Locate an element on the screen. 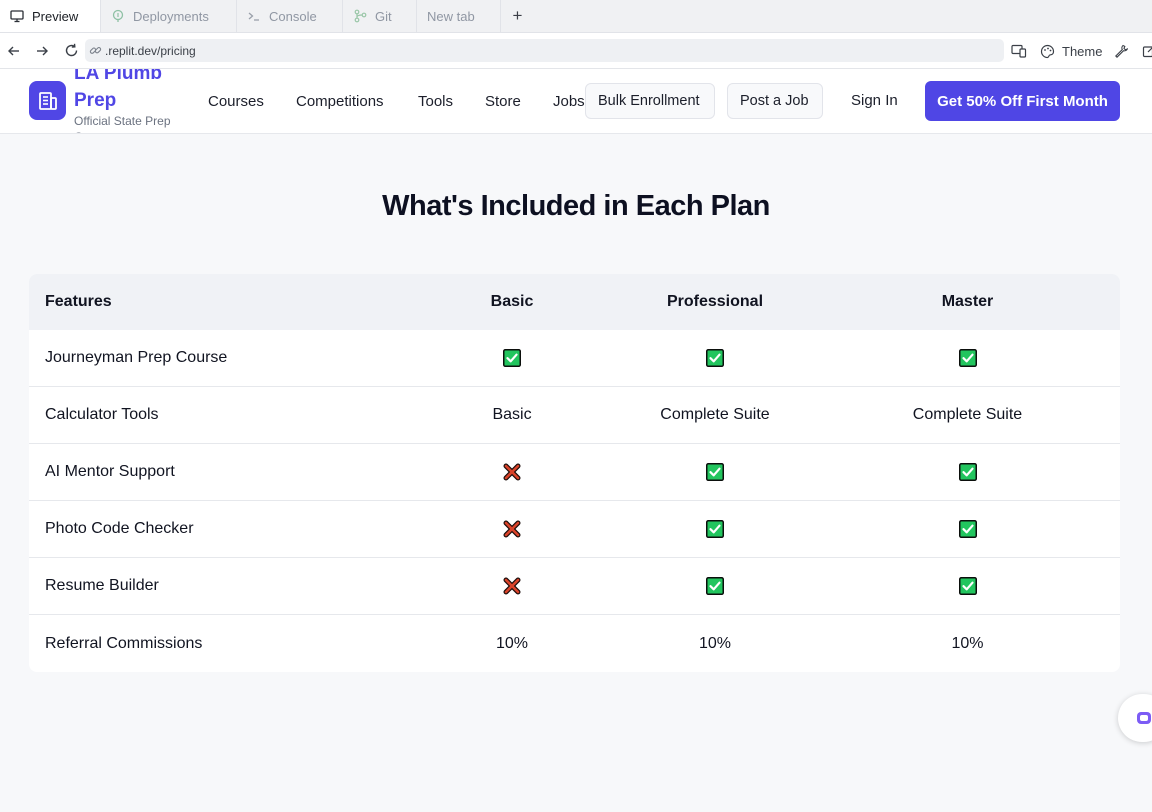 Image resolution: width=1152 pixels, height=812 pixels. table-row: Referral Commissions 10% 10% 10% is located at coordinates (574, 643).